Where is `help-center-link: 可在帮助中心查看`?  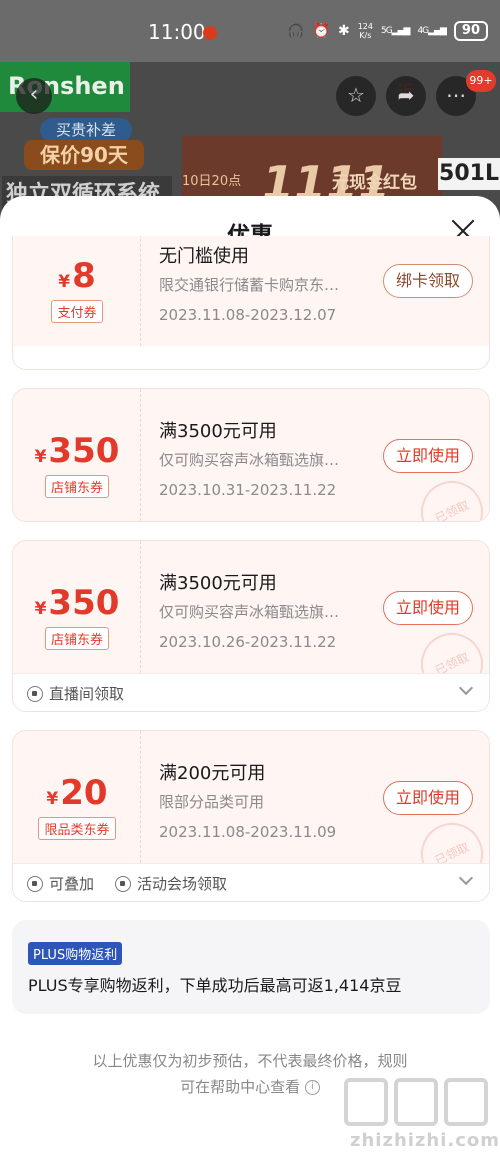
help-center-link: 可在帮助中心查看 is located at coordinates (240, 1087).